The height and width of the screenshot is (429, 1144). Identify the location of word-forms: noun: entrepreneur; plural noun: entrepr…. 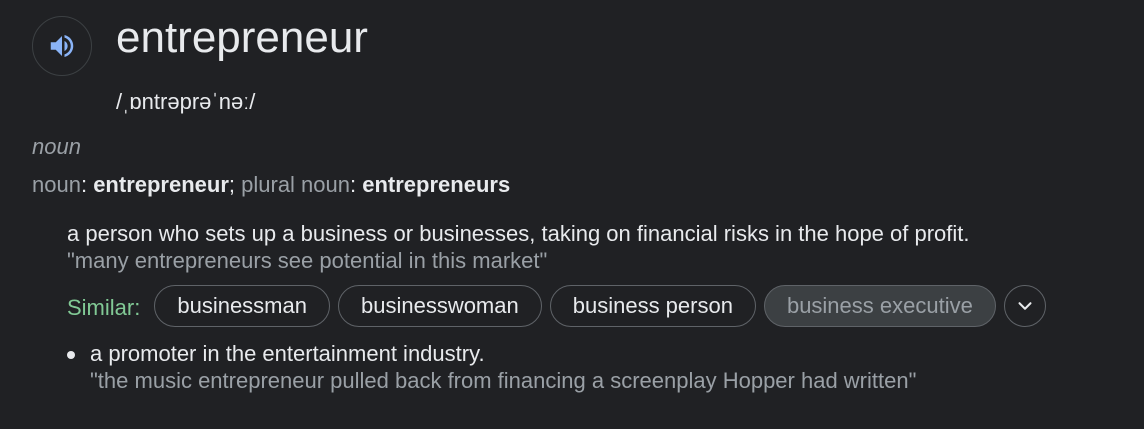
(271, 185).